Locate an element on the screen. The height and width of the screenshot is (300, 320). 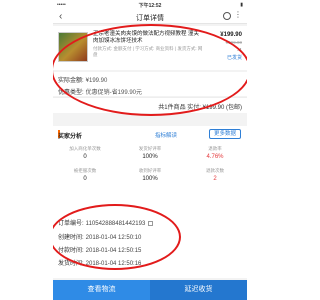
product-spec: 付款方式: 金额支付 | 学习方式: 商业资料 | 发货方式: 网盘 is located at coordinates (148, 51).